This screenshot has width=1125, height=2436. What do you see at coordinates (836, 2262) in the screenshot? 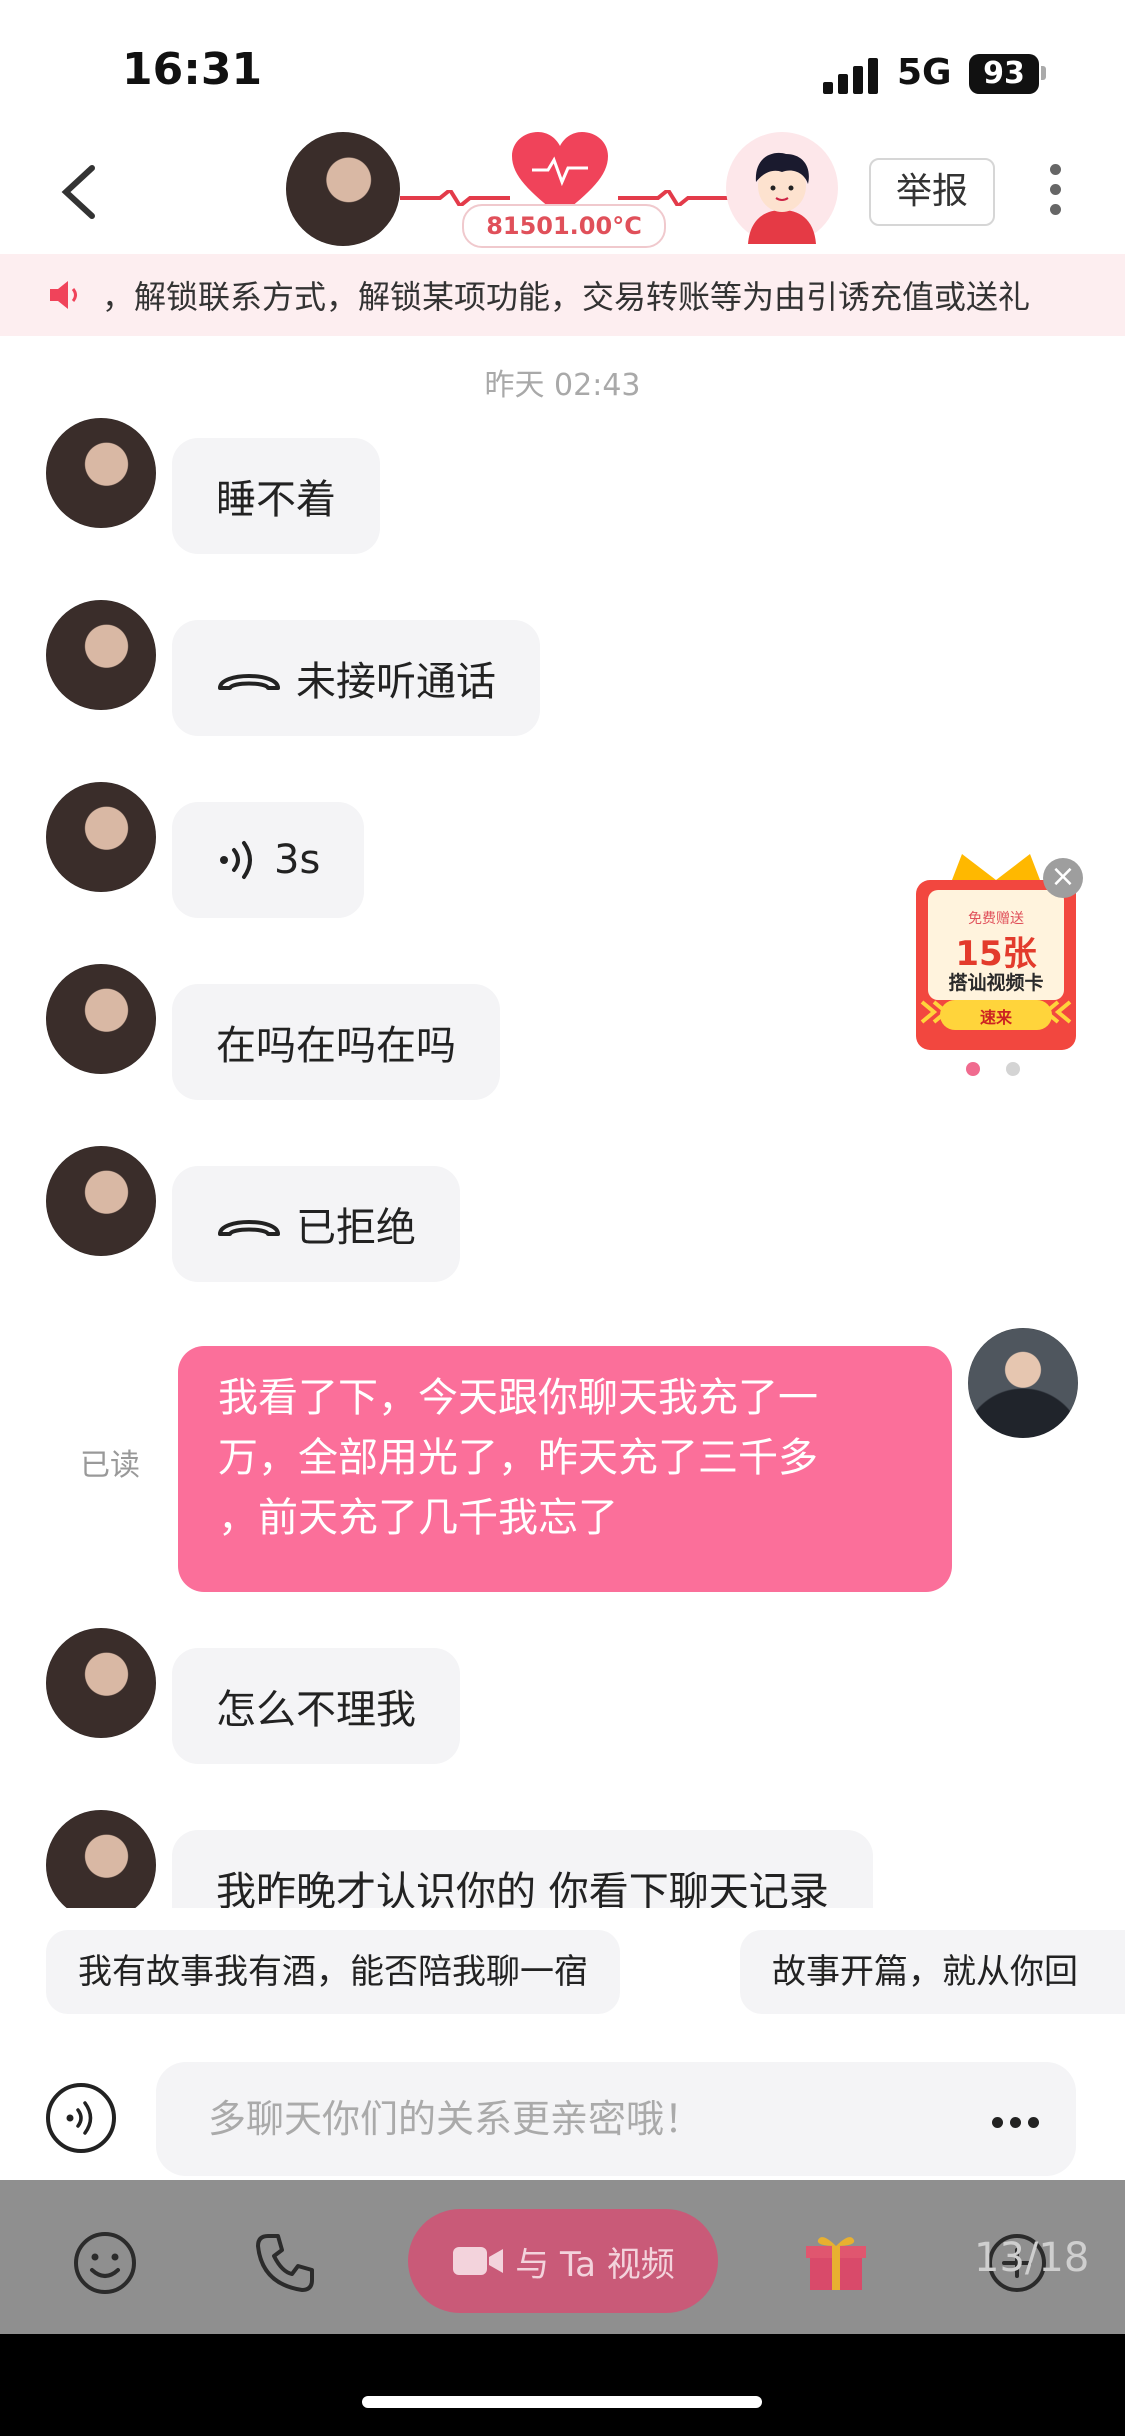
I see `gift-icon` at bounding box center [836, 2262].